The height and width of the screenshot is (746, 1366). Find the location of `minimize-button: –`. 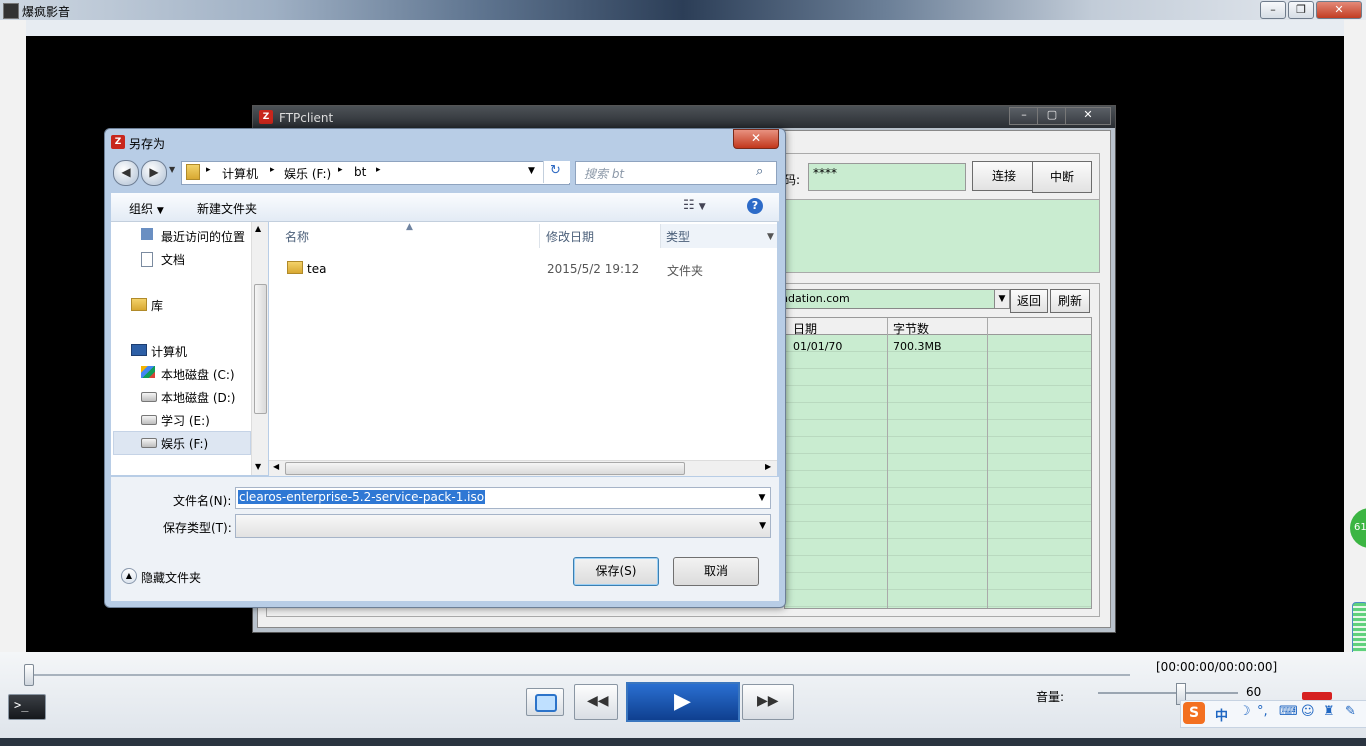

minimize-button: – is located at coordinates (1273, 10).